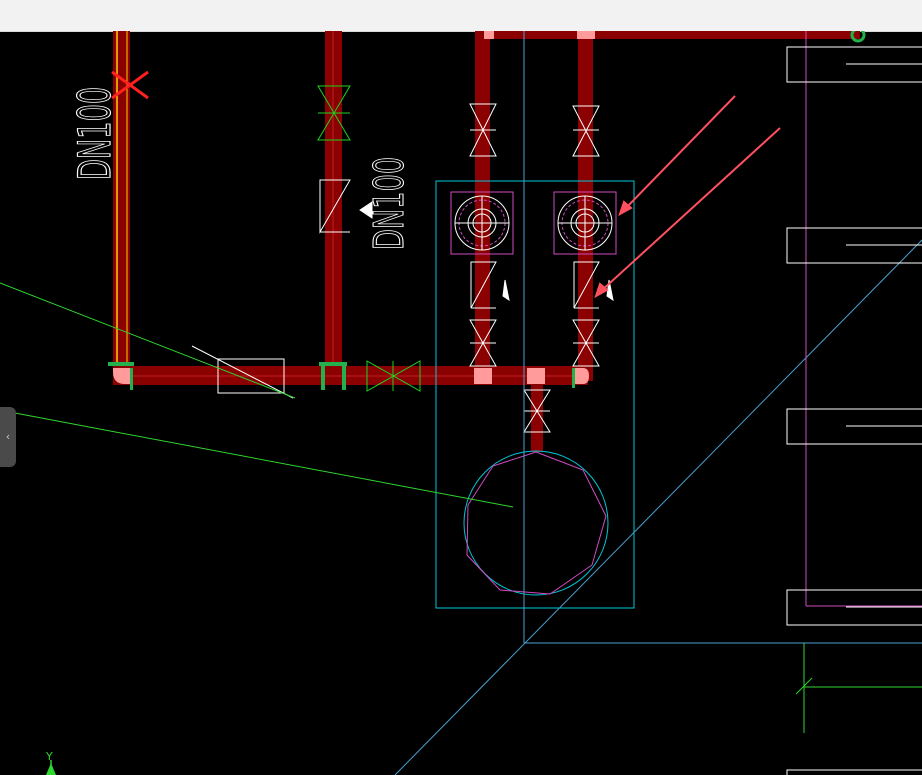 The image size is (922, 775). What do you see at coordinates (863, 319) in the screenshot?
I see `wall-outline` at bounding box center [863, 319].